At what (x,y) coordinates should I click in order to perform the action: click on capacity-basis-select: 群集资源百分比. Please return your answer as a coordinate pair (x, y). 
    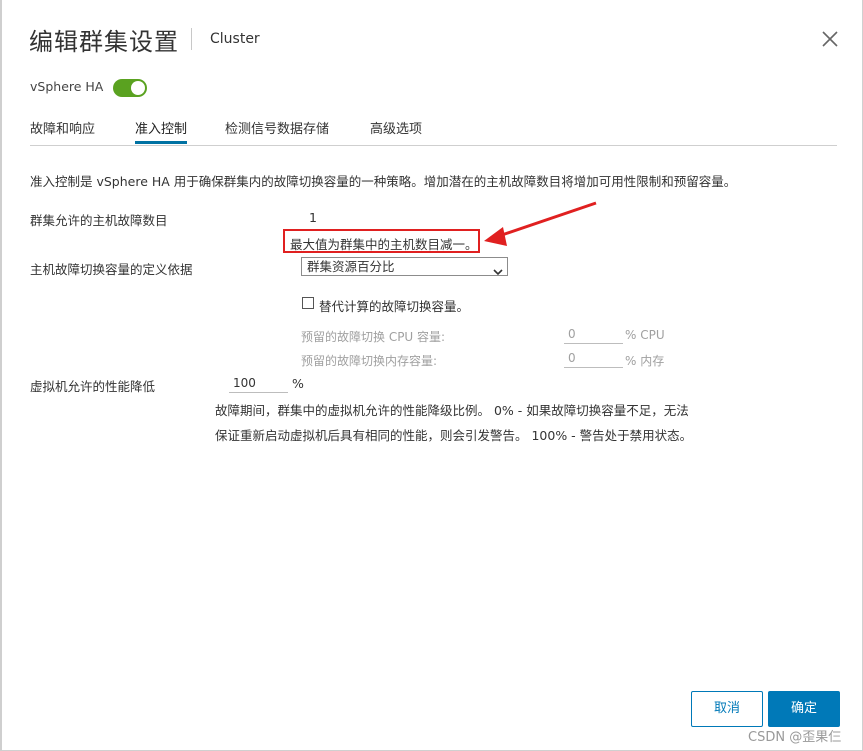
    Looking at the image, I should click on (404, 266).